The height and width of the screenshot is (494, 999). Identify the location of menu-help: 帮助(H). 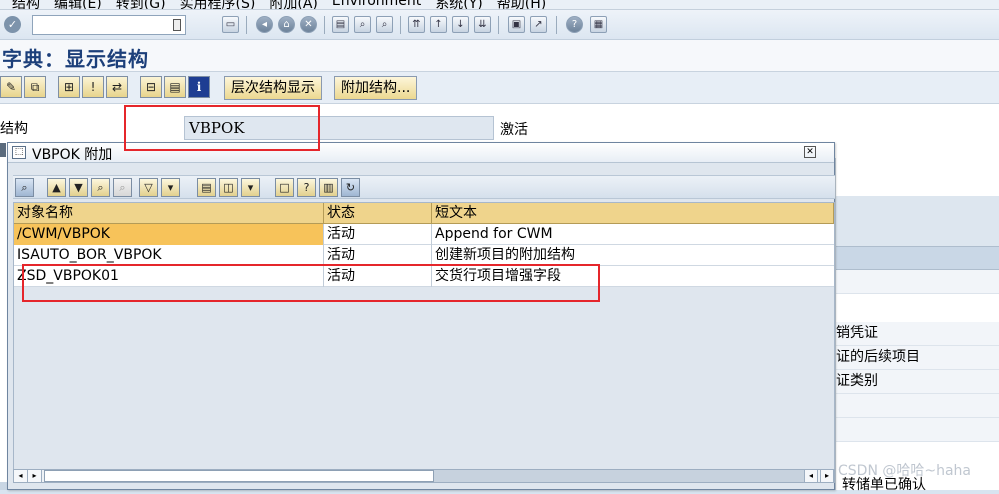
(521, 4).